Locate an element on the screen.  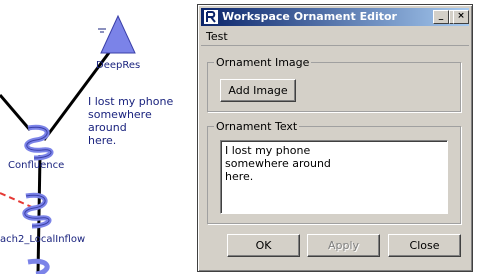
app-icon is located at coordinates (211, 17).